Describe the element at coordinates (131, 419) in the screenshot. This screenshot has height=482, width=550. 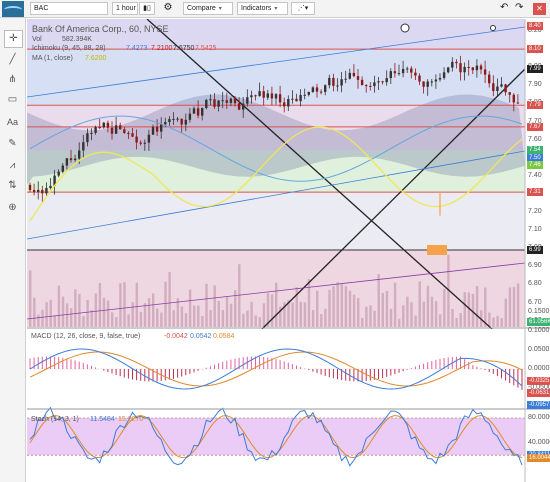
I see `stoch-value-2: 15.2270` at that location.